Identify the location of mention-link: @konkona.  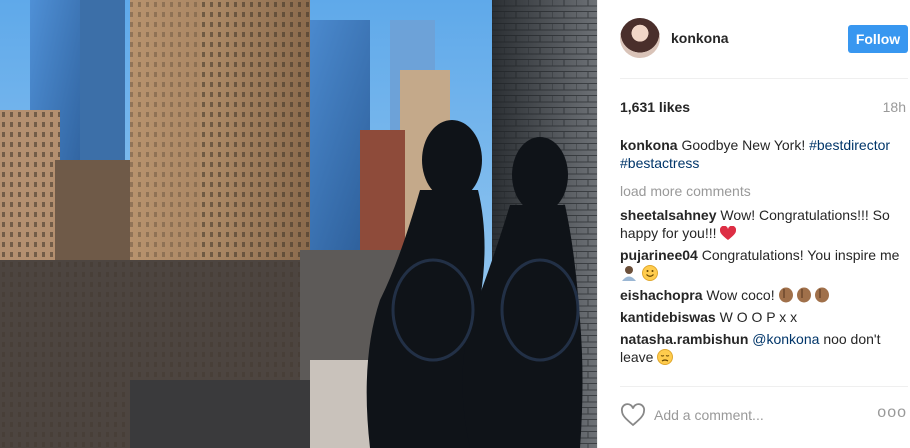
(785, 339).